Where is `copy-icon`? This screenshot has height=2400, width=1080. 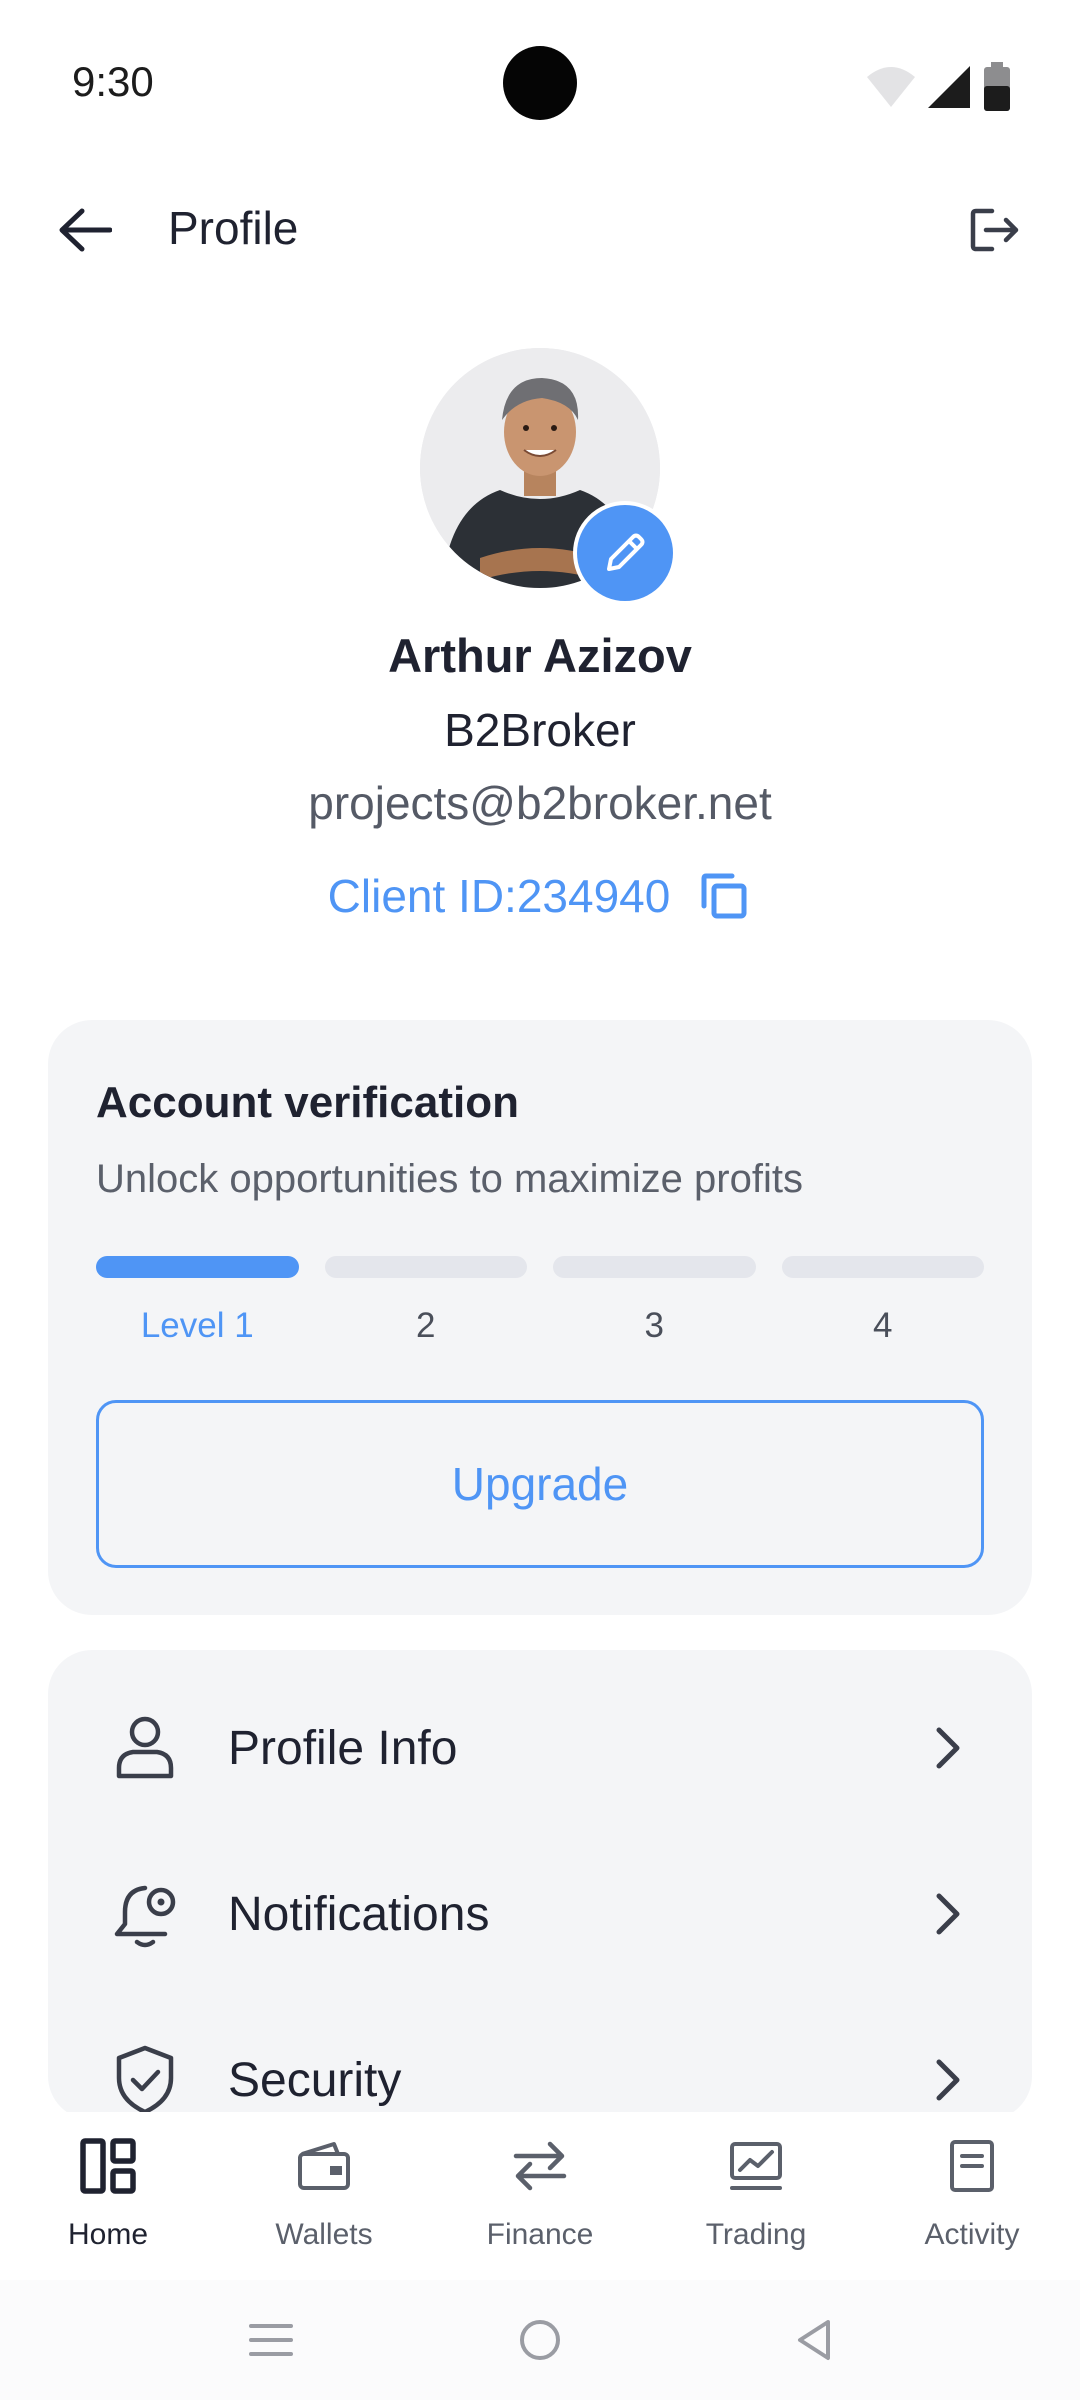
copy-icon is located at coordinates (724, 896).